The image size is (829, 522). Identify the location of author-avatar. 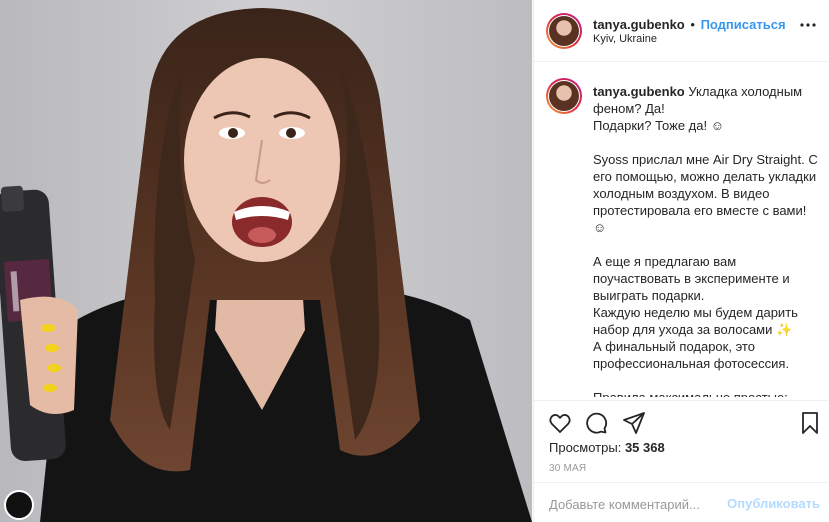
(564, 31).